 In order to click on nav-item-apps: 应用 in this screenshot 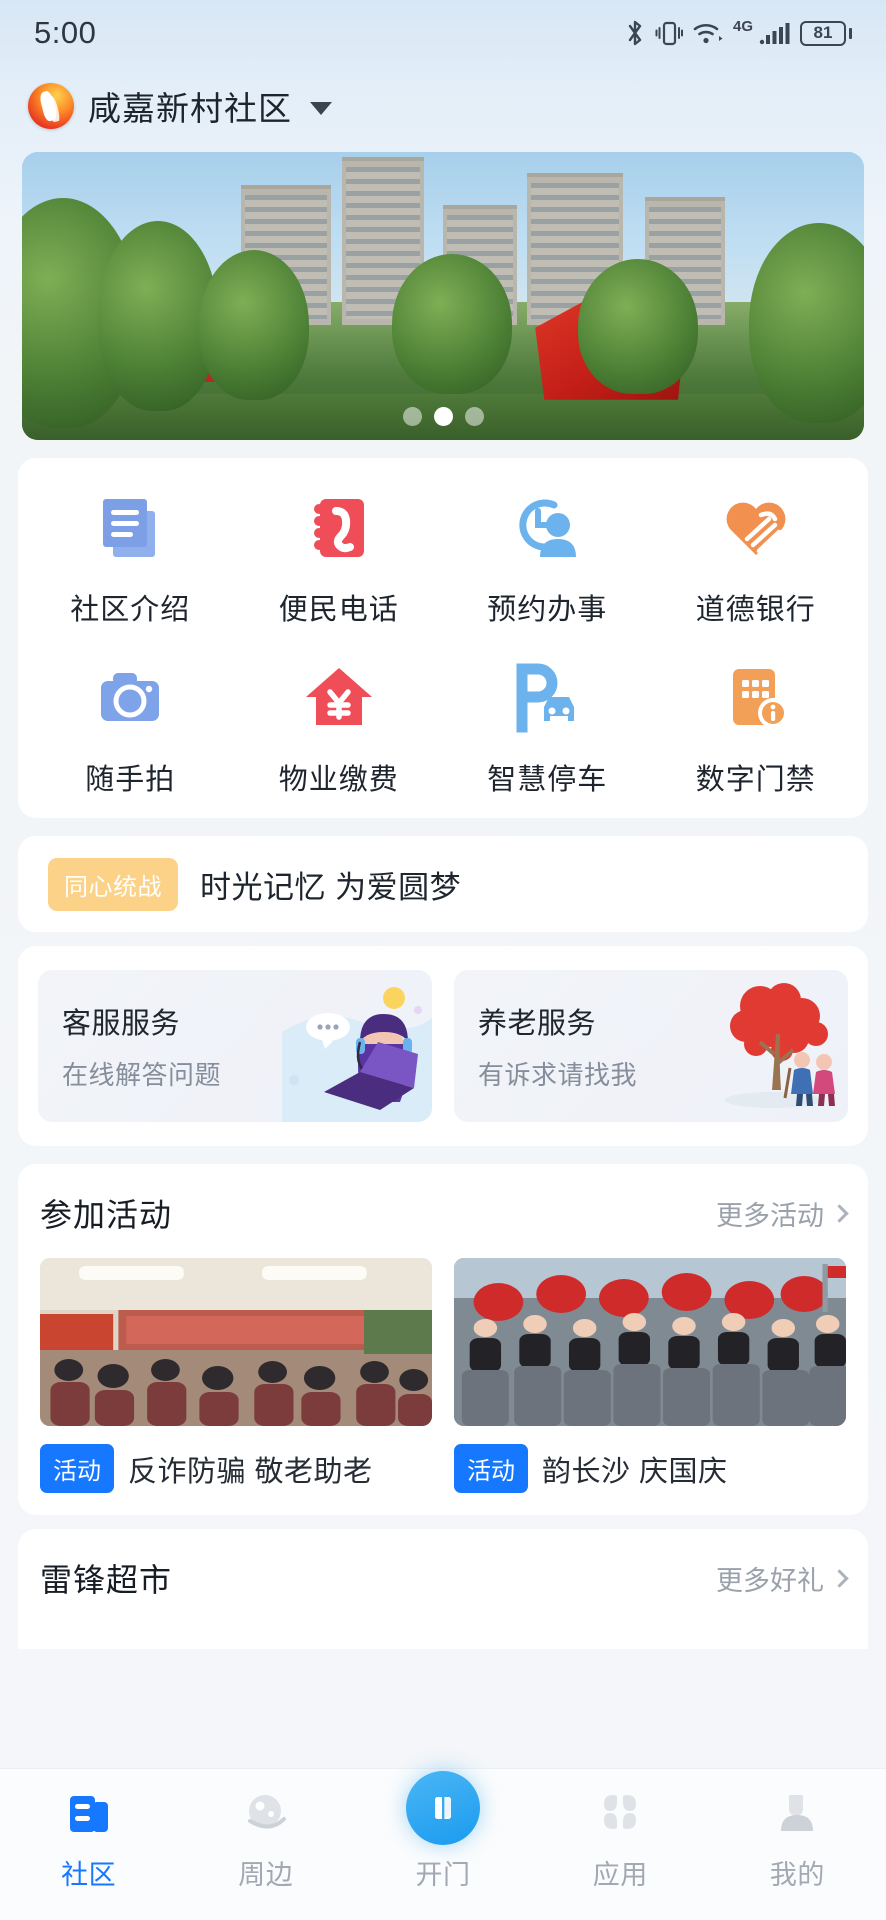, I will do `click(620, 1838)`.